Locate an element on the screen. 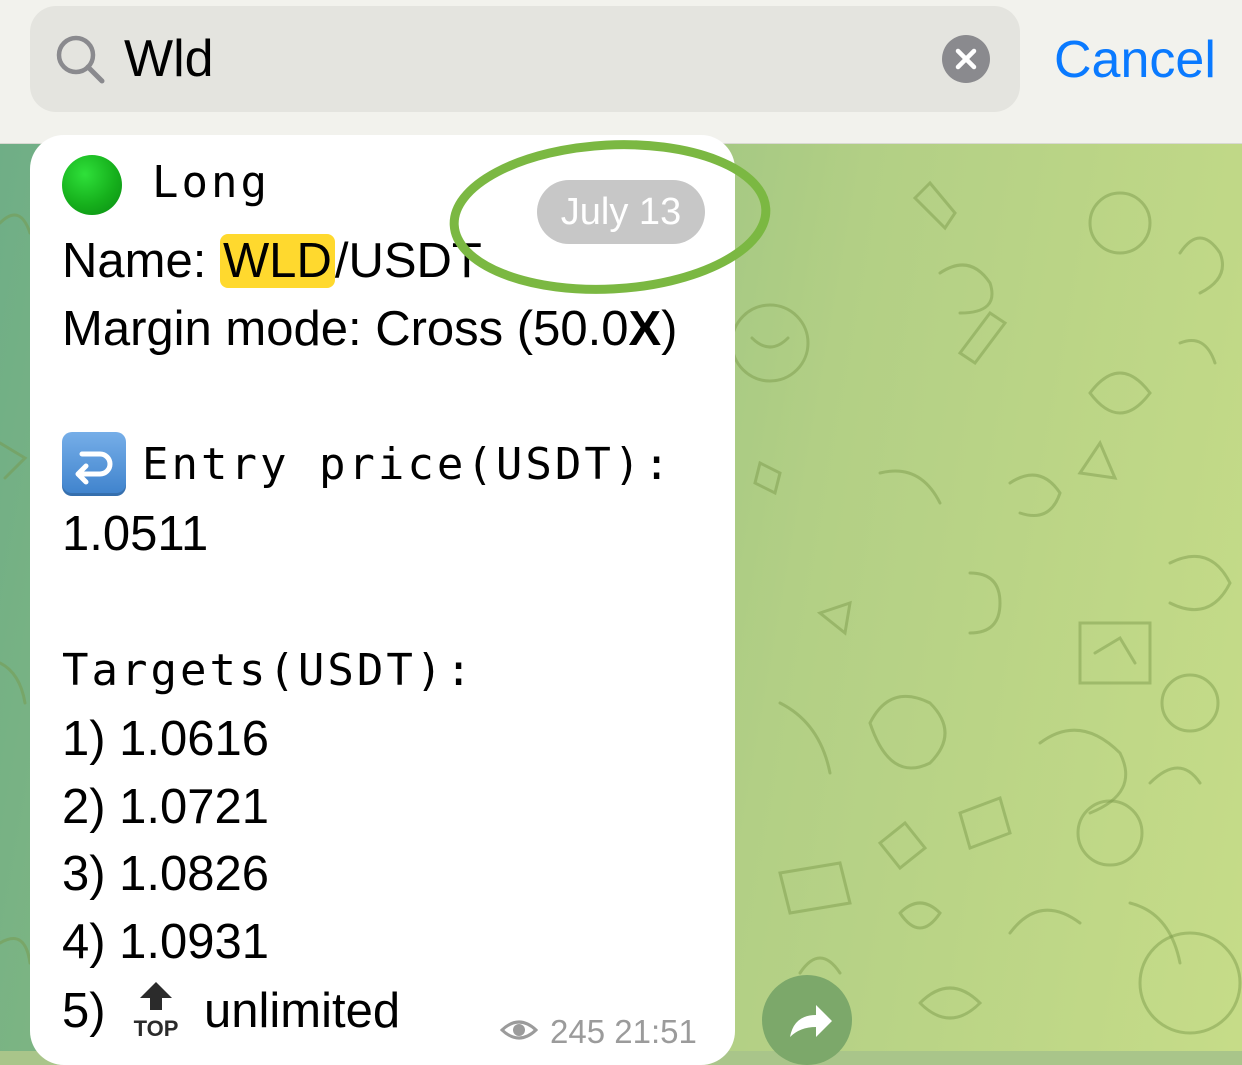 The width and height of the screenshot is (1242, 1065). search-bar: Cancel is located at coordinates (621, 72).